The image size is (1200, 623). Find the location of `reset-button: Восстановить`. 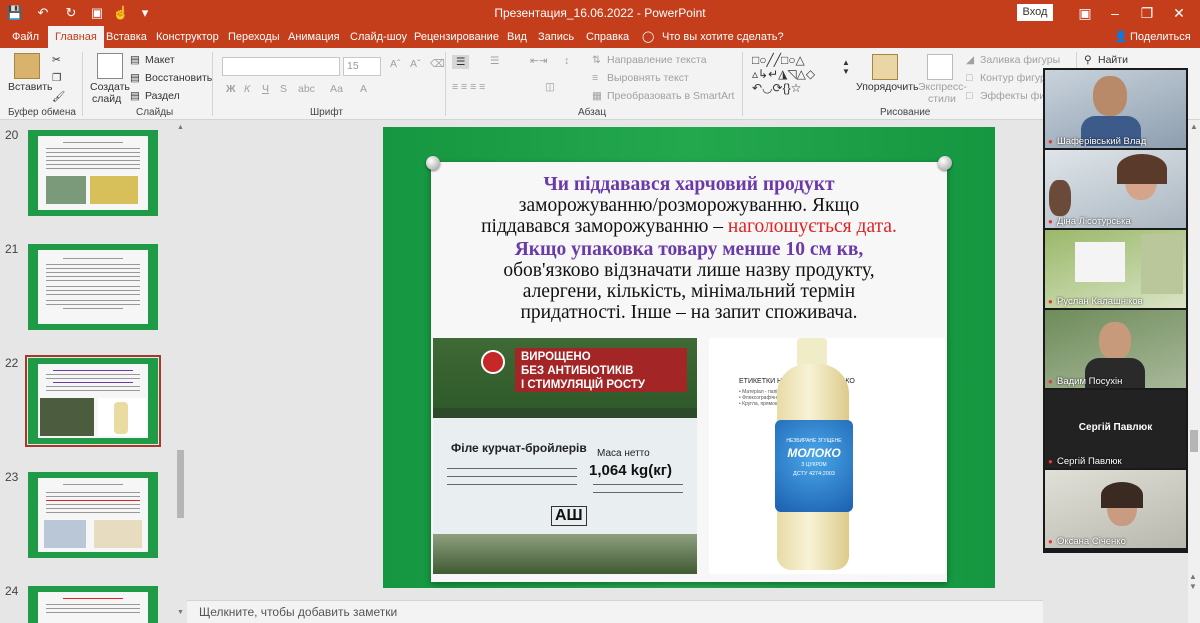

reset-button: Восстановить is located at coordinates (178, 78).